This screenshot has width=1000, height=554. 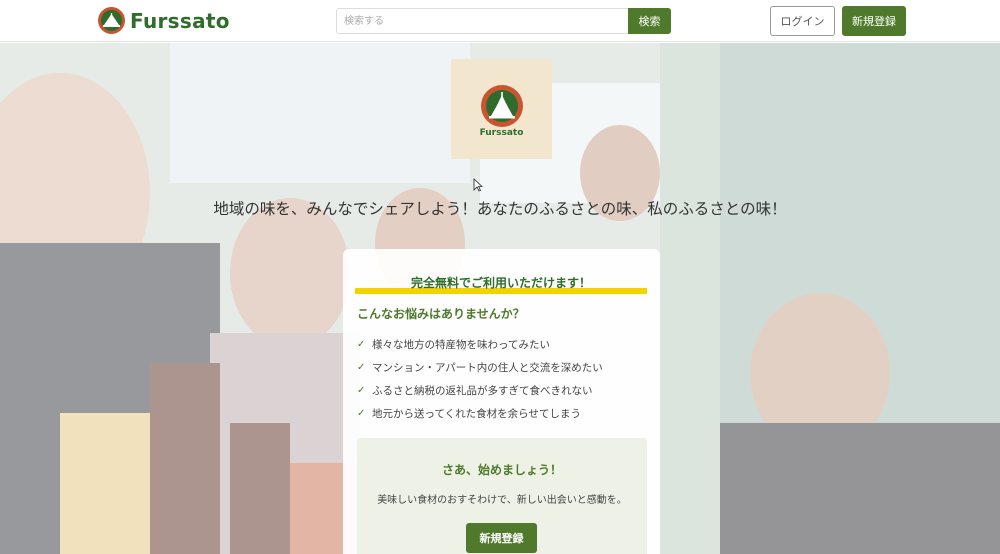 I want to click on logo-icon, so click(x=111, y=20).